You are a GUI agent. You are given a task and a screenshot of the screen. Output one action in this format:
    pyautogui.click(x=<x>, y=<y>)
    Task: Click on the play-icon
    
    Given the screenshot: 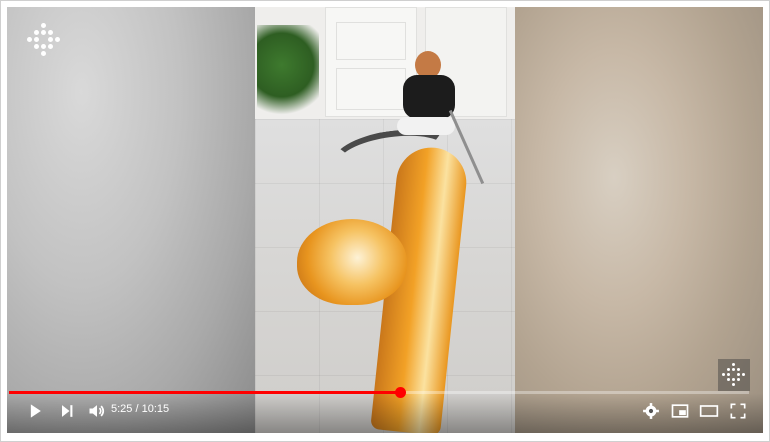 What is the action you would take?
    pyautogui.click(x=35, y=411)
    